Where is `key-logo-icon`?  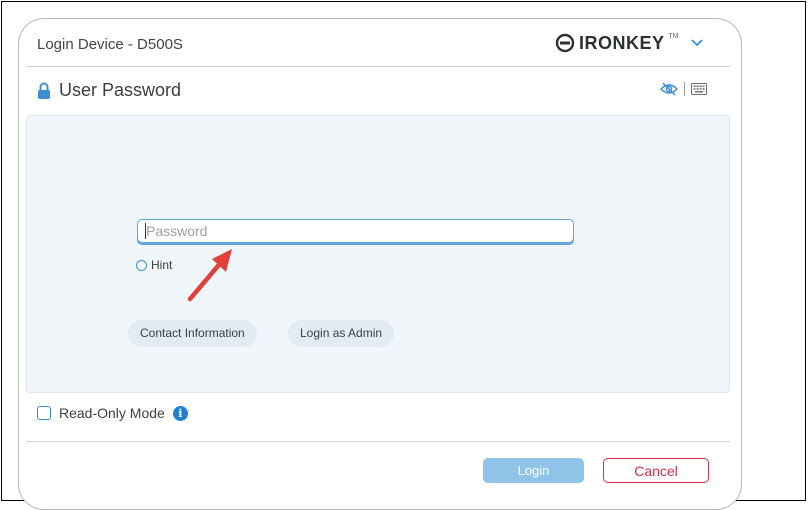
key-logo-icon is located at coordinates (565, 43).